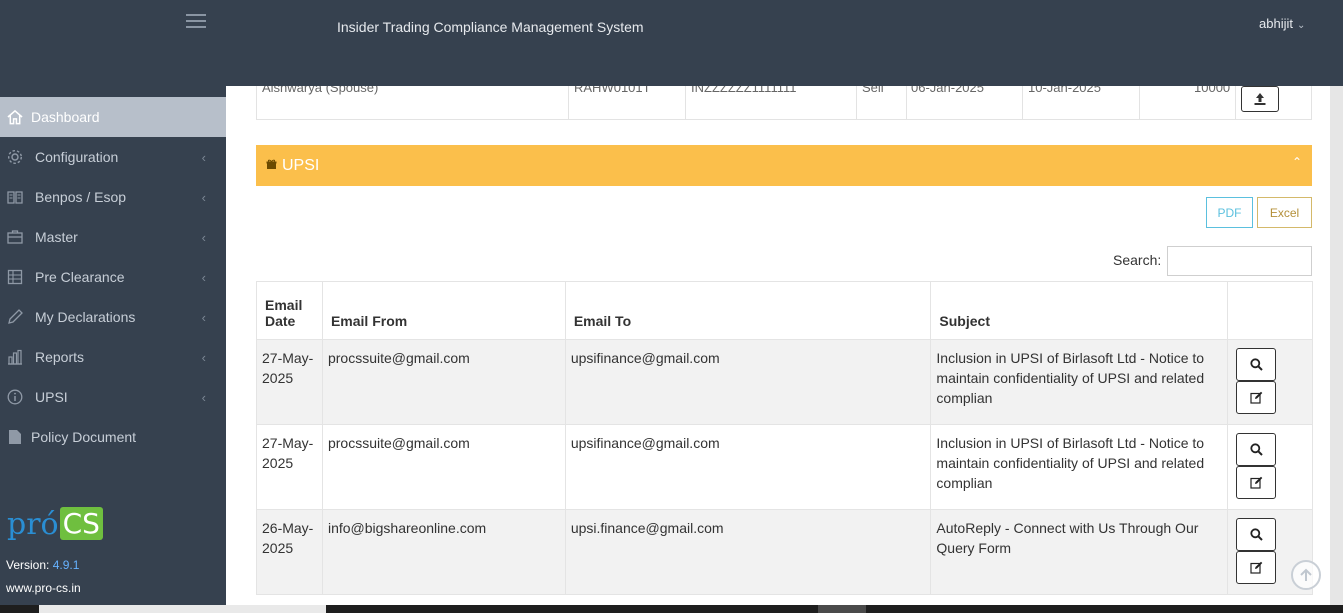 The image size is (1343, 613). I want to click on upload-icon, so click(1260, 99).